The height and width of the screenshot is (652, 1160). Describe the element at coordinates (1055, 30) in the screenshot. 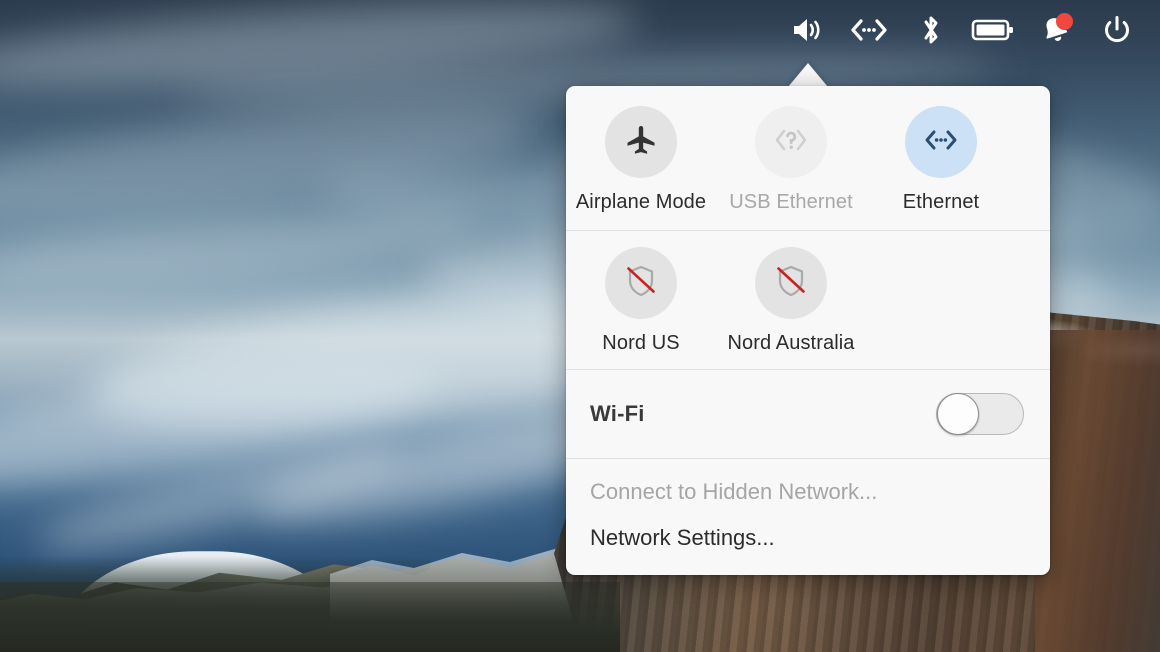

I see `notifications-tray-button` at that location.